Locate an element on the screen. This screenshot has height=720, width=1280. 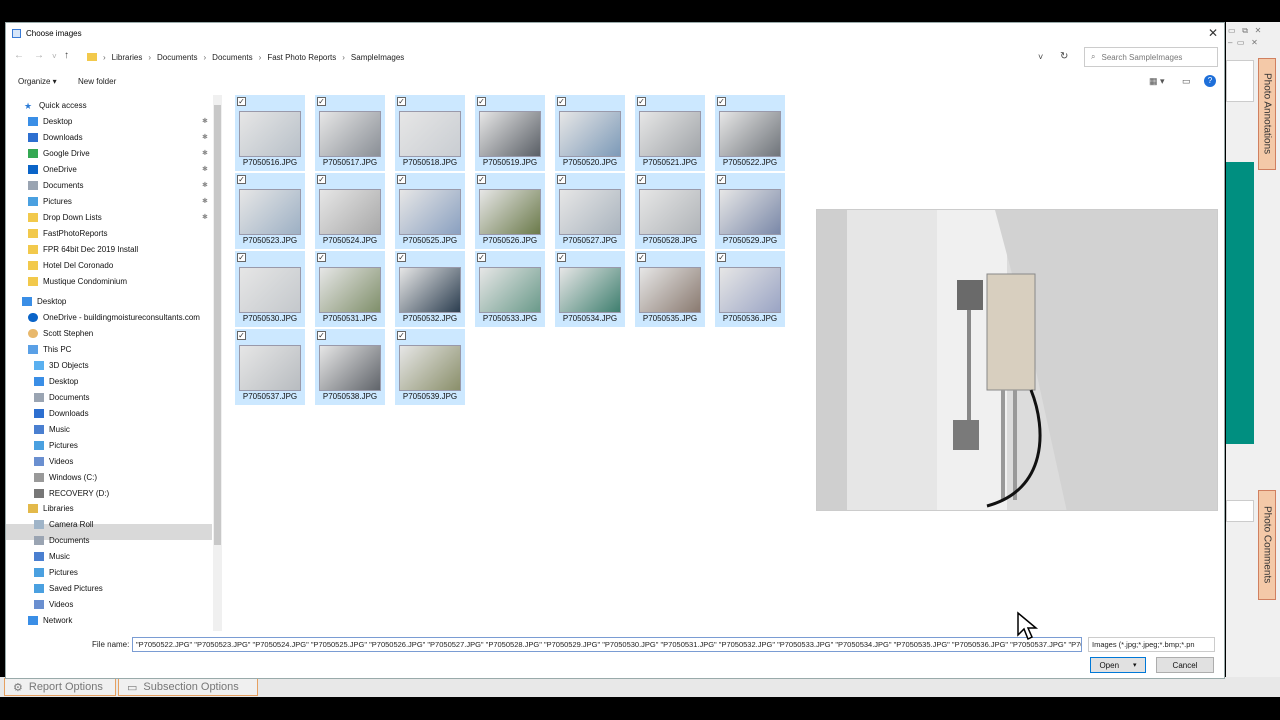
cancel-button: Cancel is located at coordinates (1185, 665).